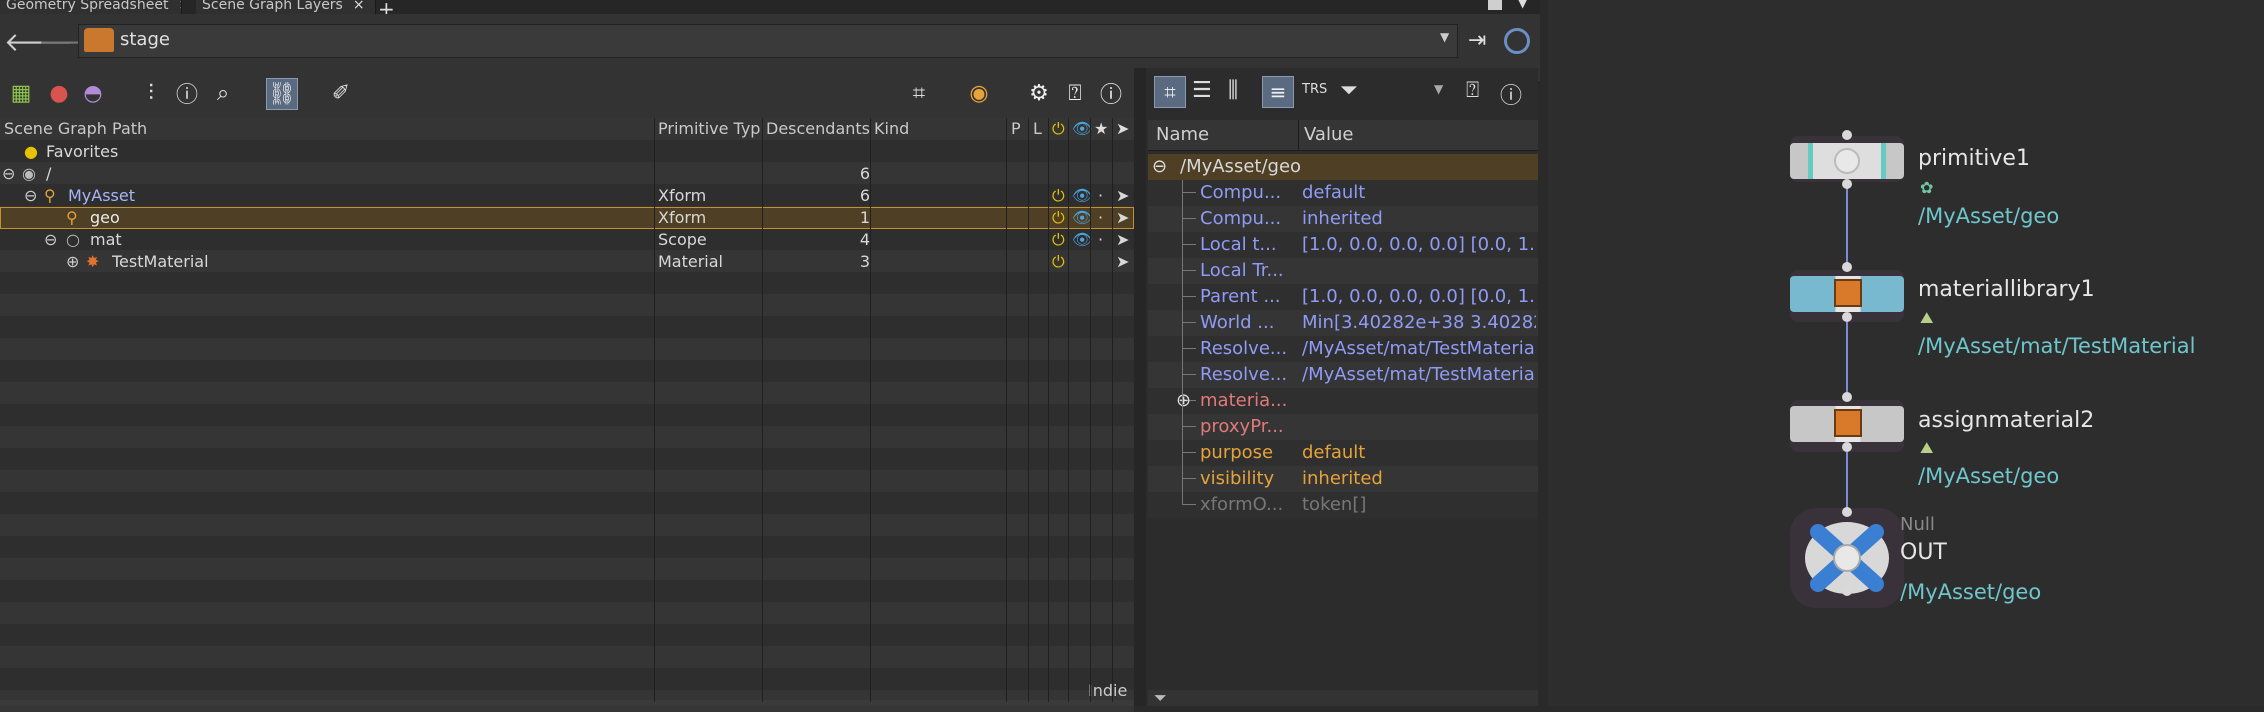 This screenshot has width=2264, height=712. I want to click on pin-icon: ⇥, so click(1477, 40).